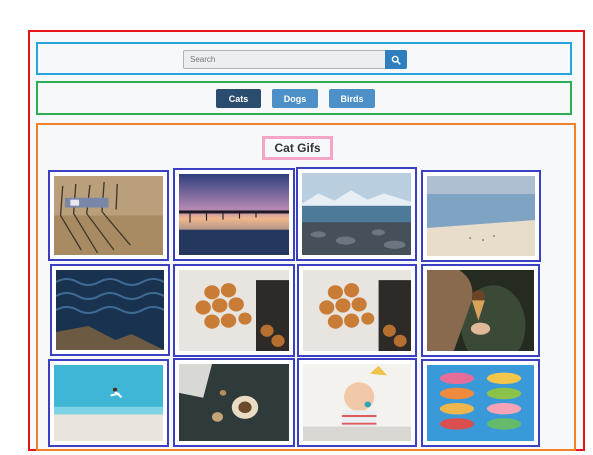 The height and width of the screenshot is (455, 593). What do you see at coordinates (284, 59) in the screenshot?
I see `search-input` at bounding box center [284, 59].